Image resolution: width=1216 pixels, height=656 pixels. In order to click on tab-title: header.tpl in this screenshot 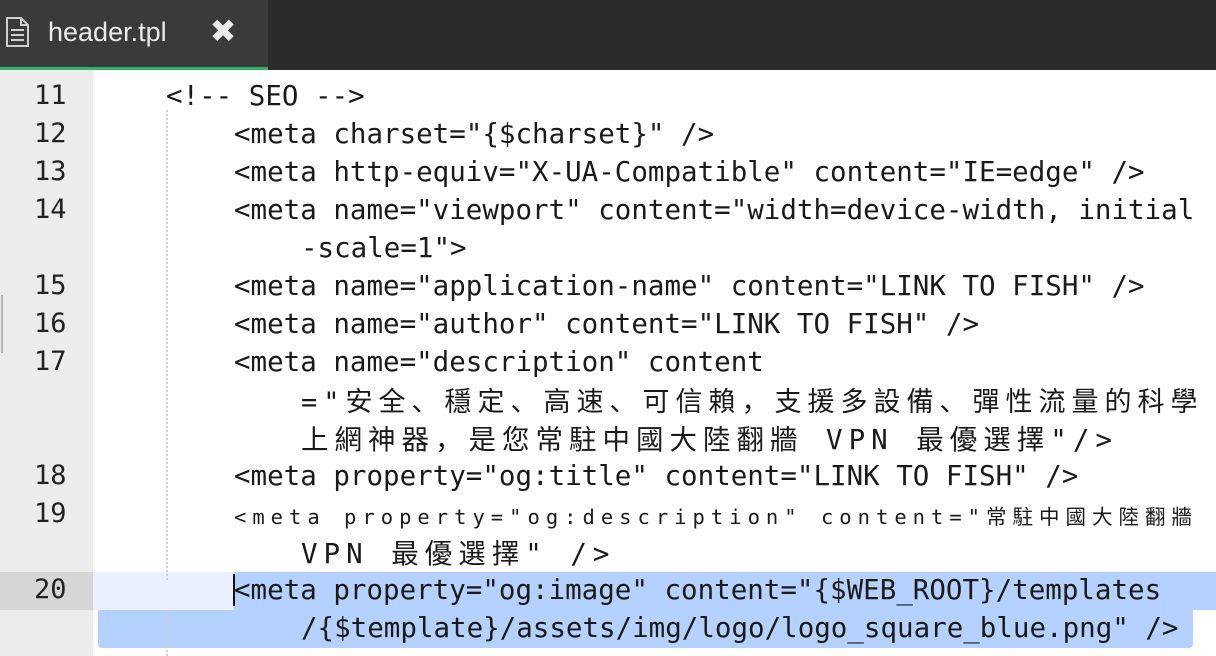, I will do `click(107, 32)`.